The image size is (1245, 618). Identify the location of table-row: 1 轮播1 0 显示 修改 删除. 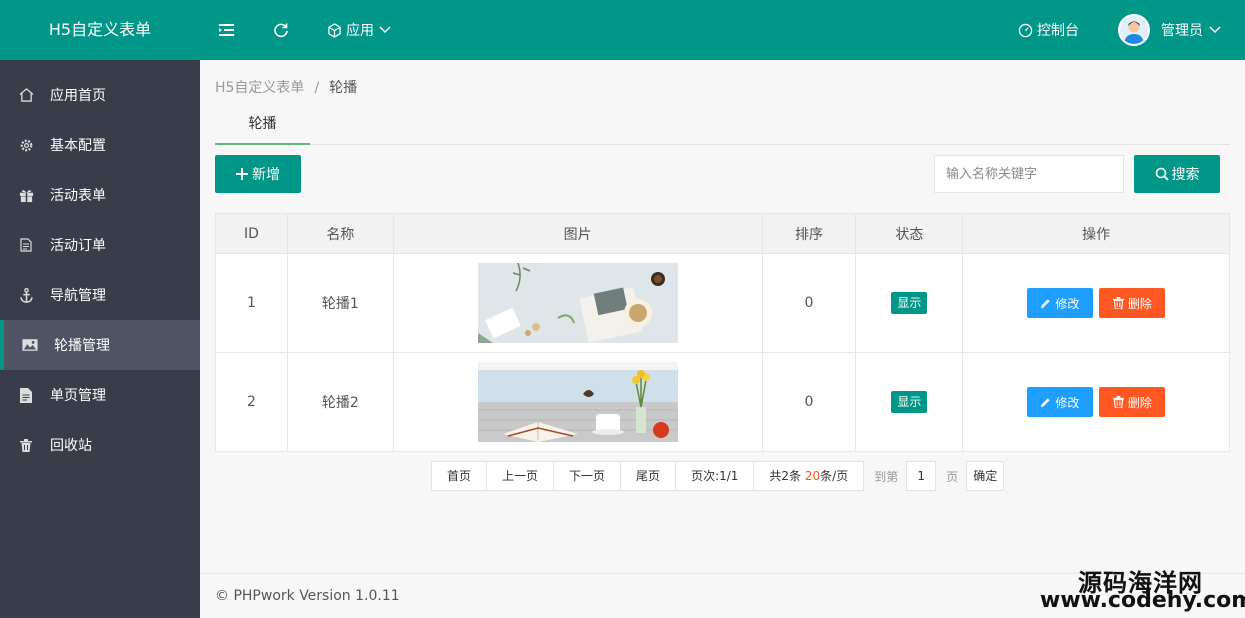
(722, 303).